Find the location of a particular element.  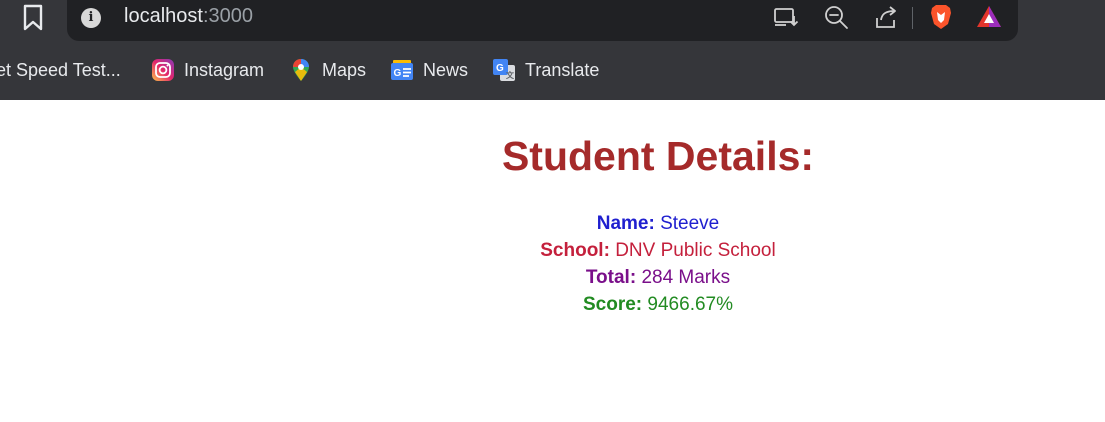

maps-icon is located at coordinates (301, 70).